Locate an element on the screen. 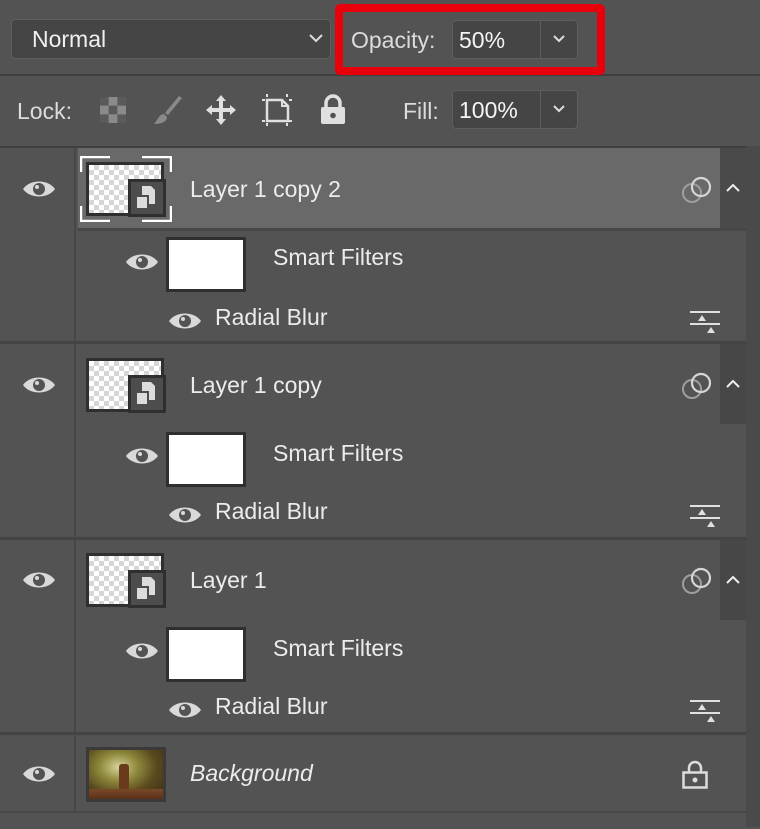  blend-mode-dropdown: Normal is located at coordinates (171, 39).